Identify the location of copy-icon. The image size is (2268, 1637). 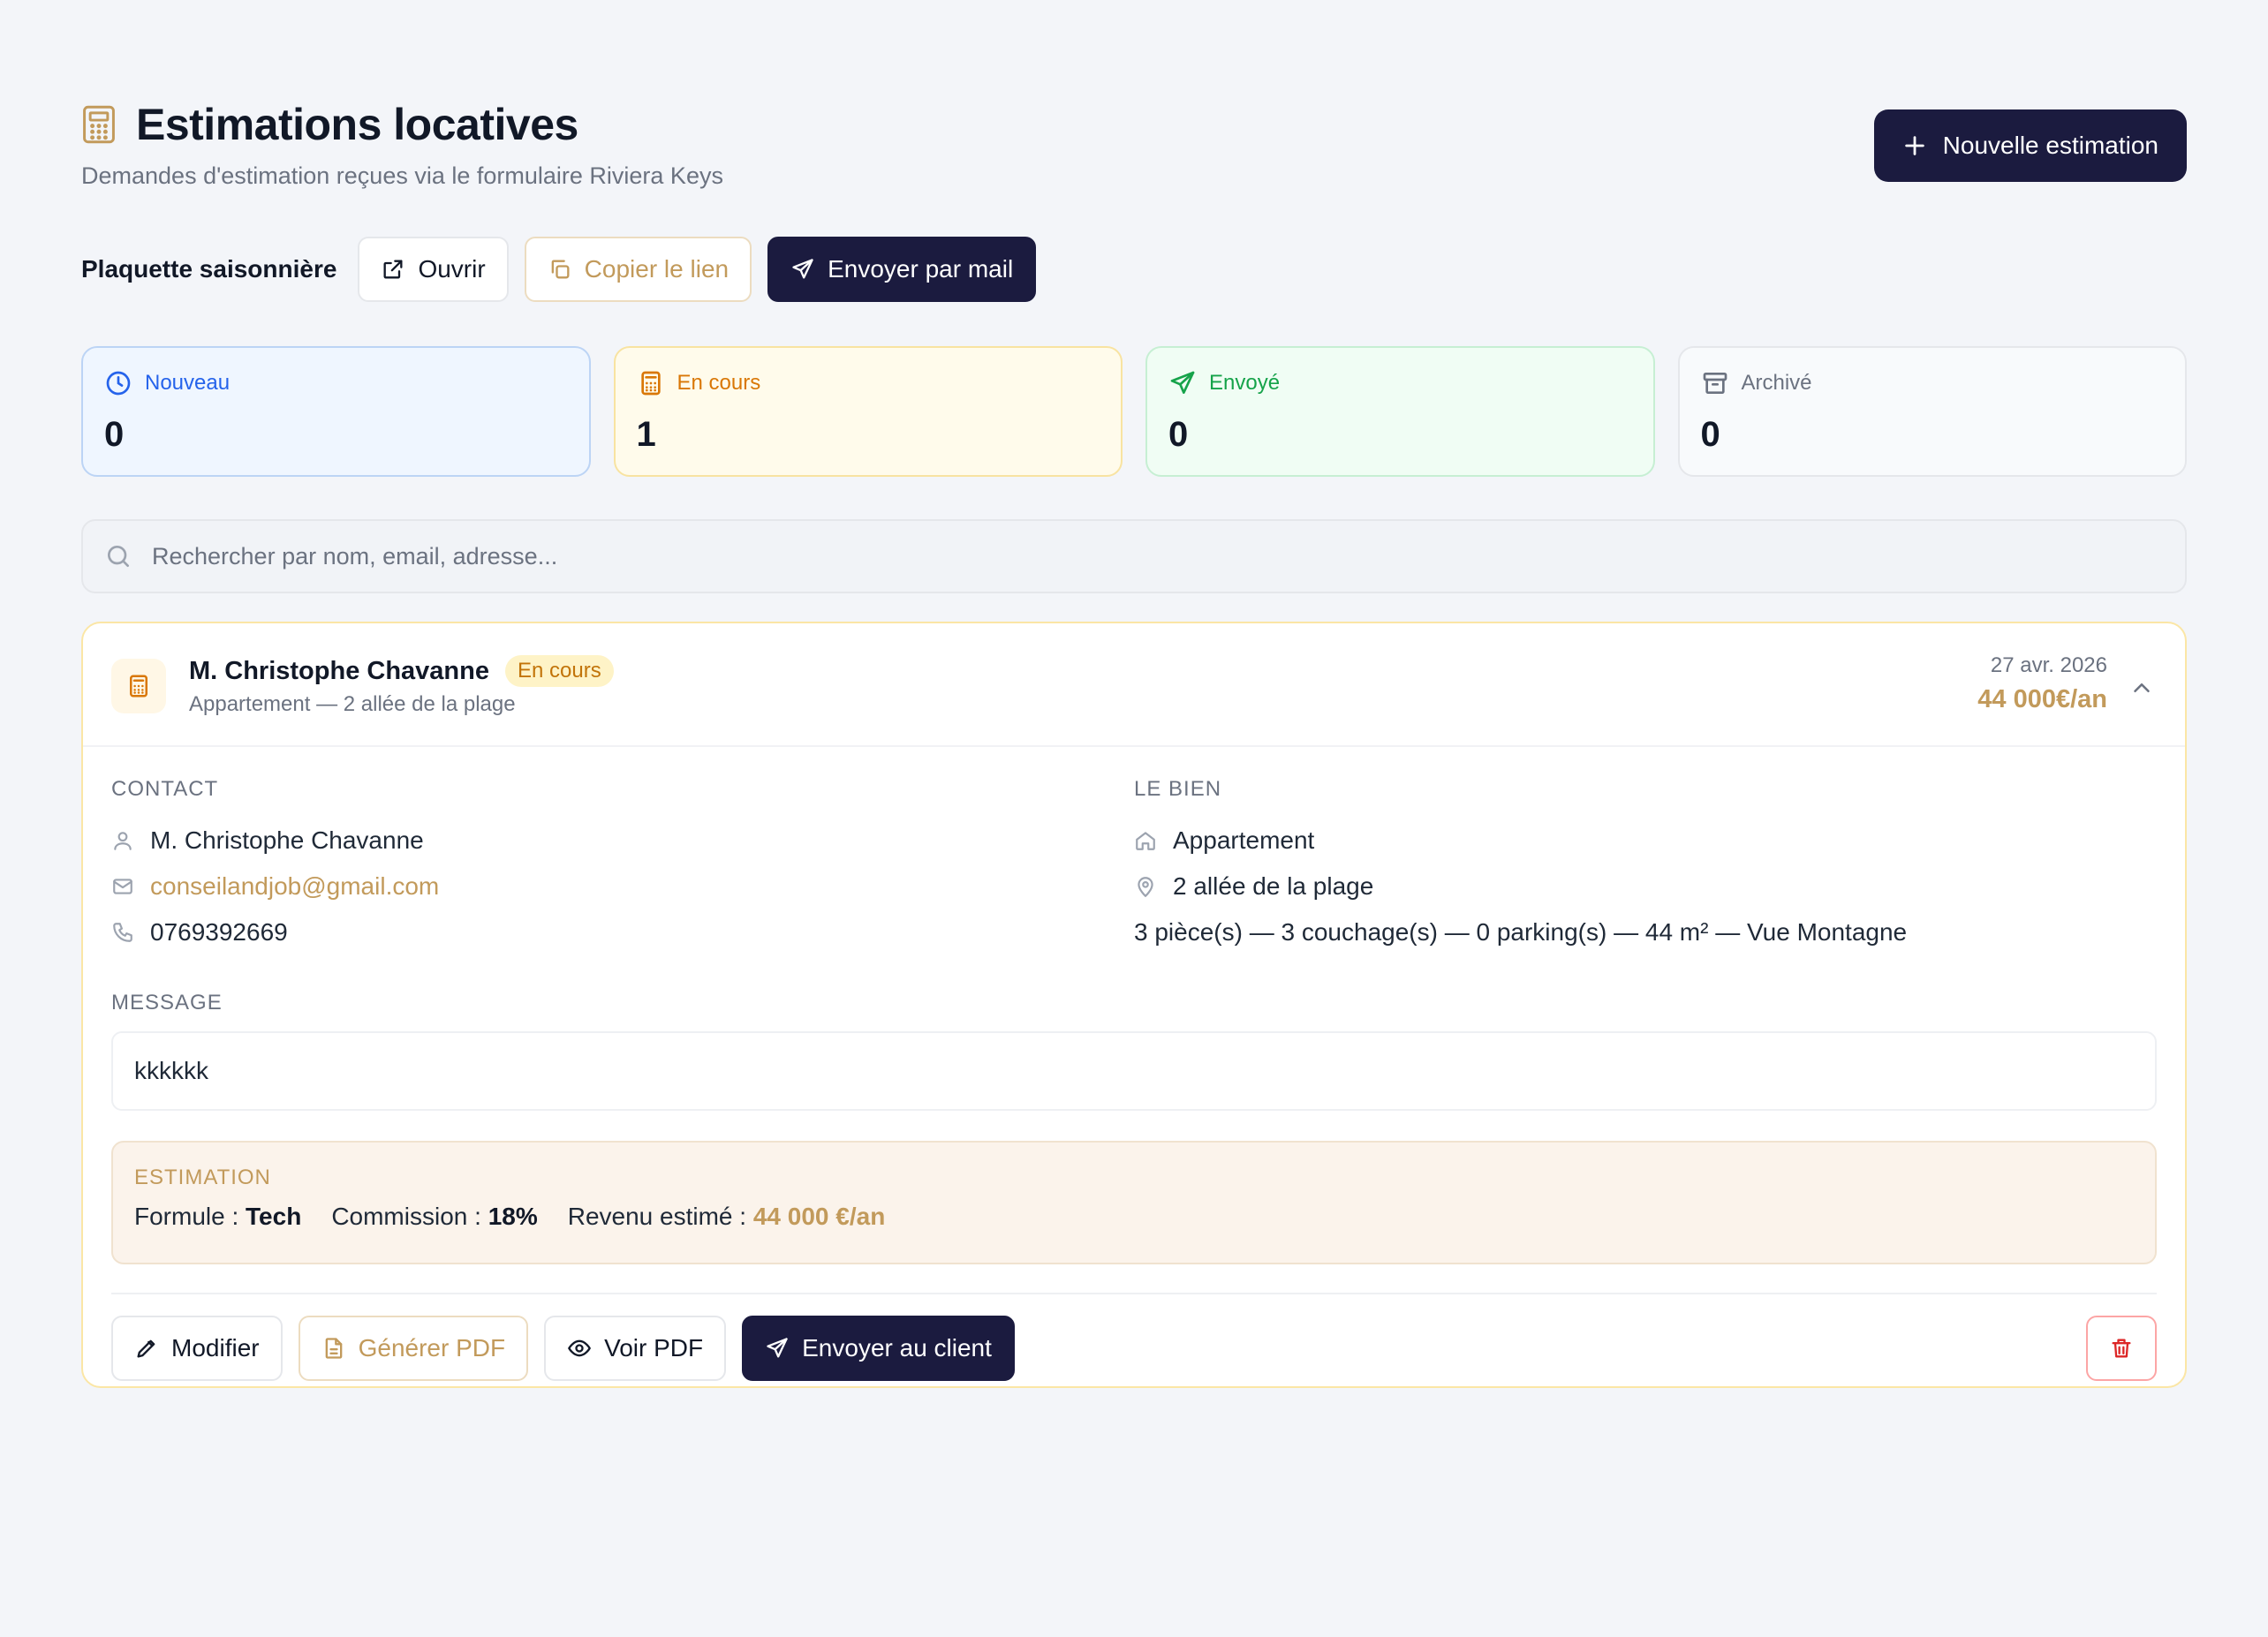
(560, 269).